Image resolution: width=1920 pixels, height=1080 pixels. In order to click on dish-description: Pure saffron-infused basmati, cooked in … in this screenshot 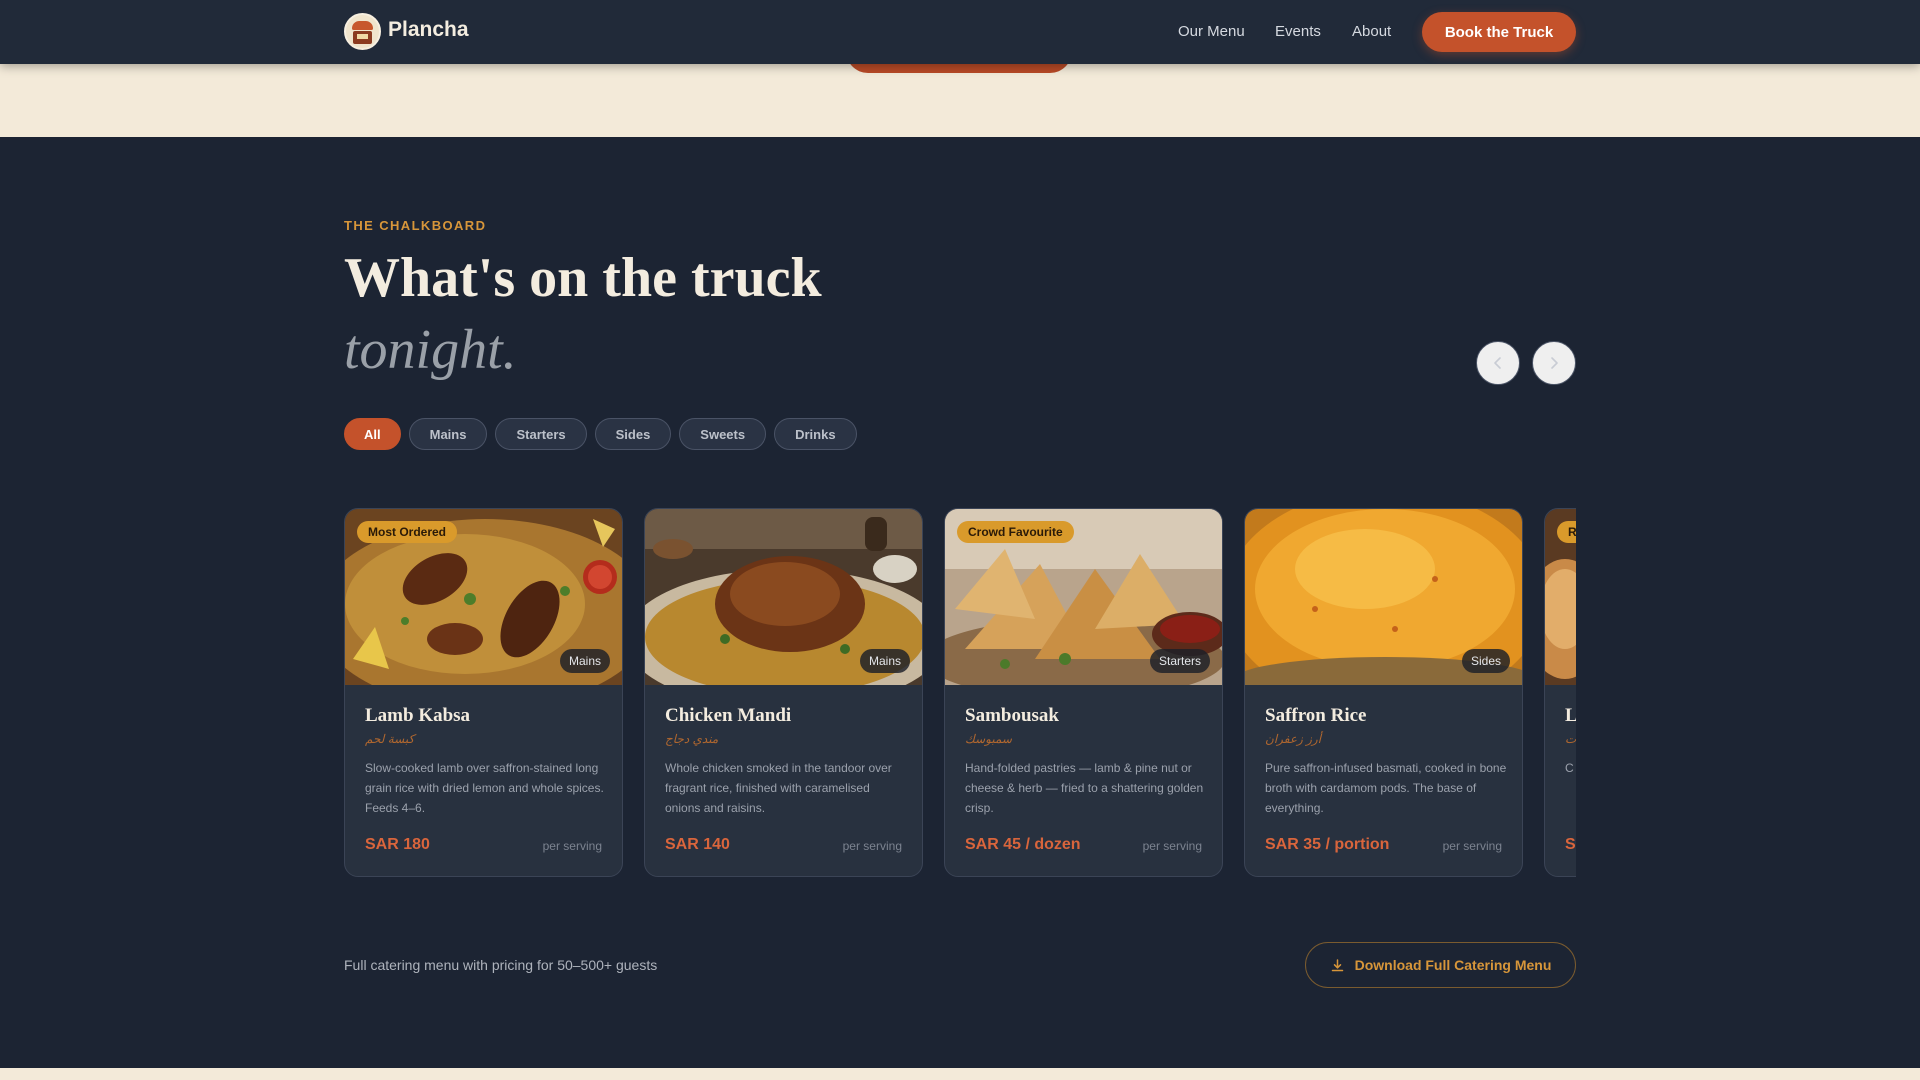, I will do `click(1386, 788)`.